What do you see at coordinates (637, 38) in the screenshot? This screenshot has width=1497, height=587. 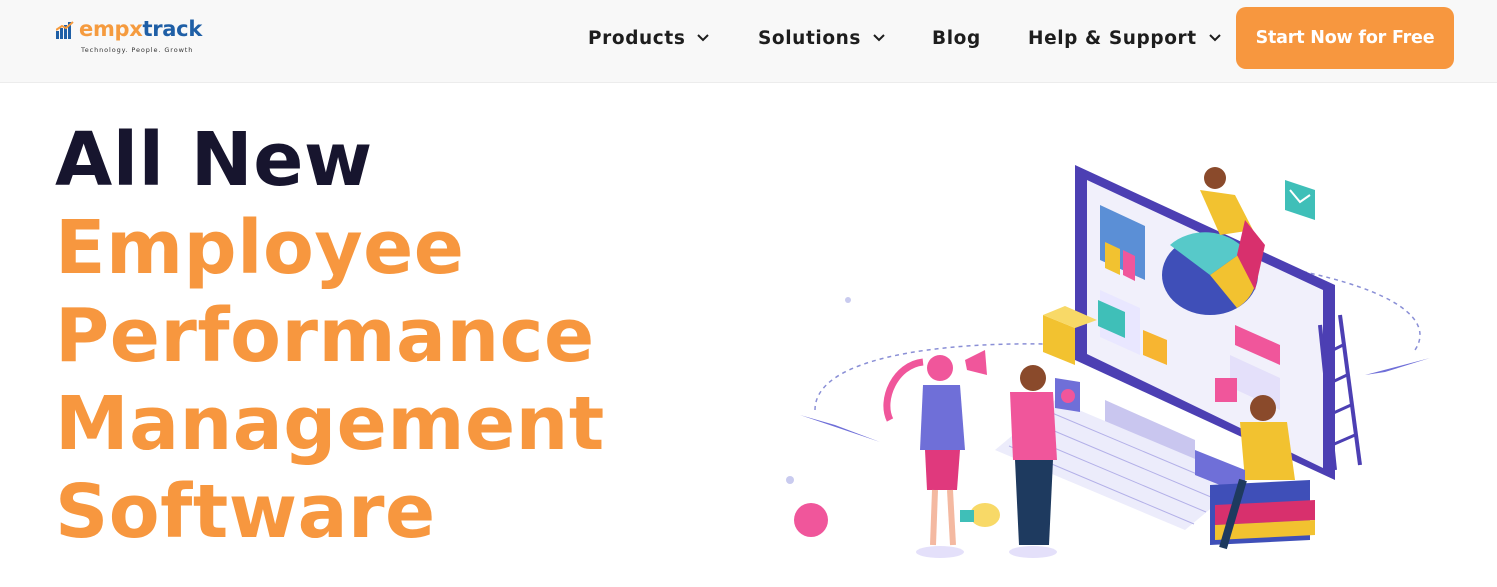 I see `nav-products-label: Products` at bounding box center [637, 38].